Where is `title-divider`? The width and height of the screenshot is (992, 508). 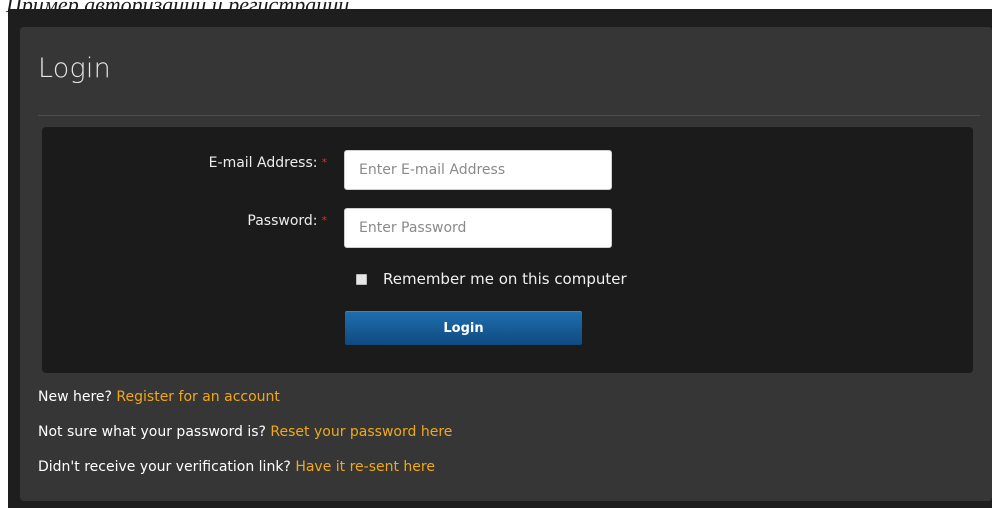 title-divider is located at coordinates (509, 115).